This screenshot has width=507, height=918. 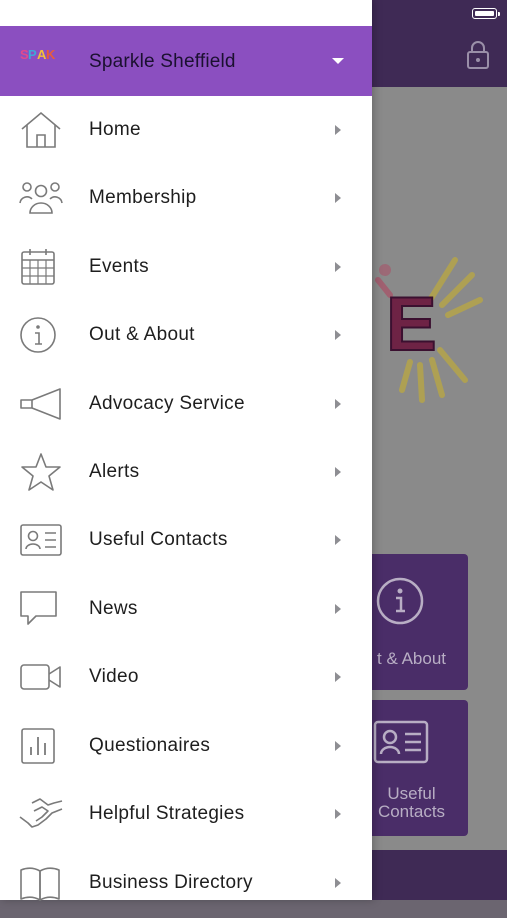 I want to click on menu-item-helpful-strategies: Helpful Strategies, so click(x=186, y=815).